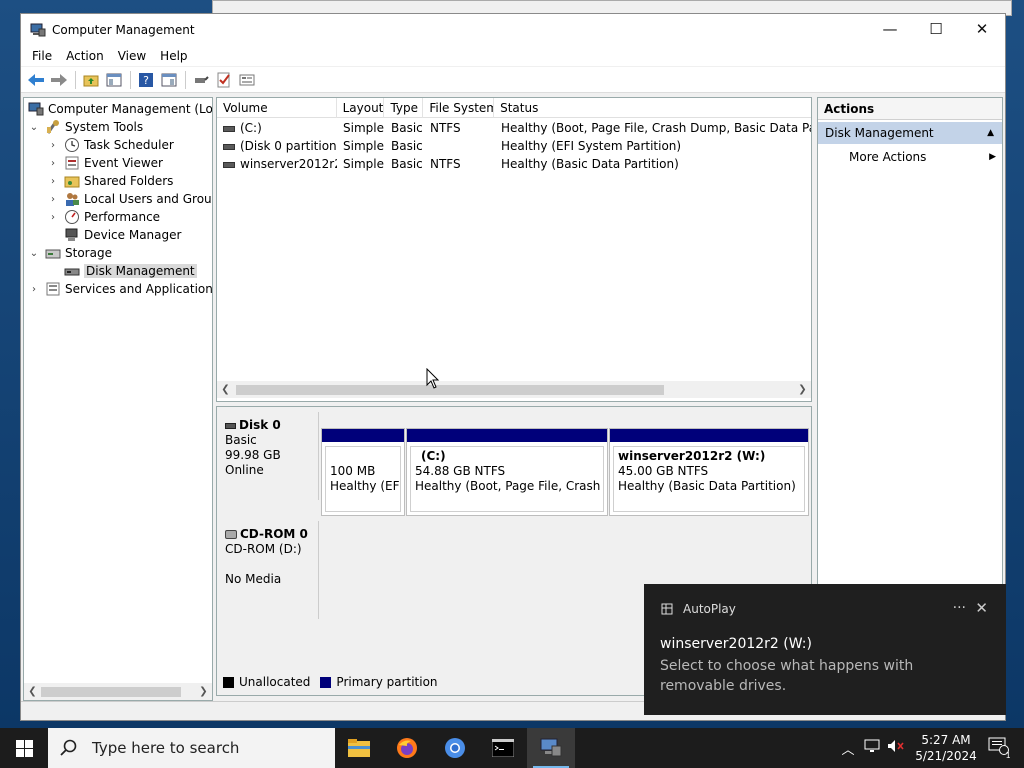  What do you see at coordinates (503, 748) in the screenshot?
I see `taskbar-command-prompt` at bounding box center [503, 748].